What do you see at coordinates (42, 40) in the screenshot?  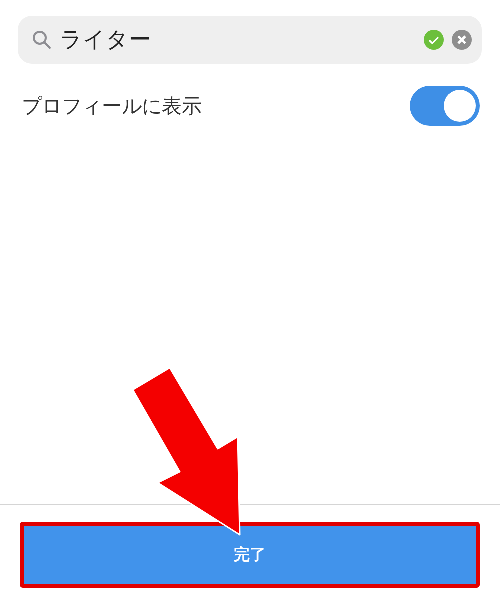 I see `search-icon` at bounding box center [42, 40].